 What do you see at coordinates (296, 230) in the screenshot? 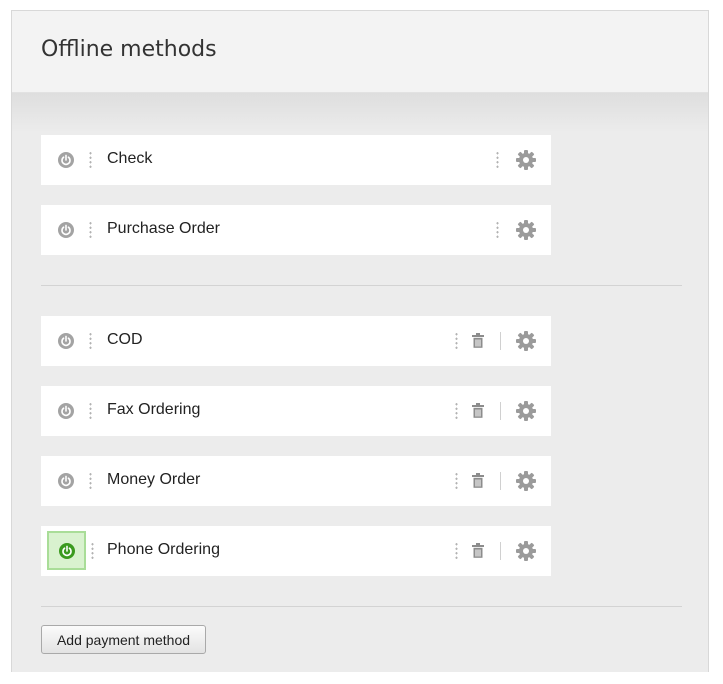
I see `payment-method-row-purchase-order: Purchase Order` at bounding box center [296, 230].